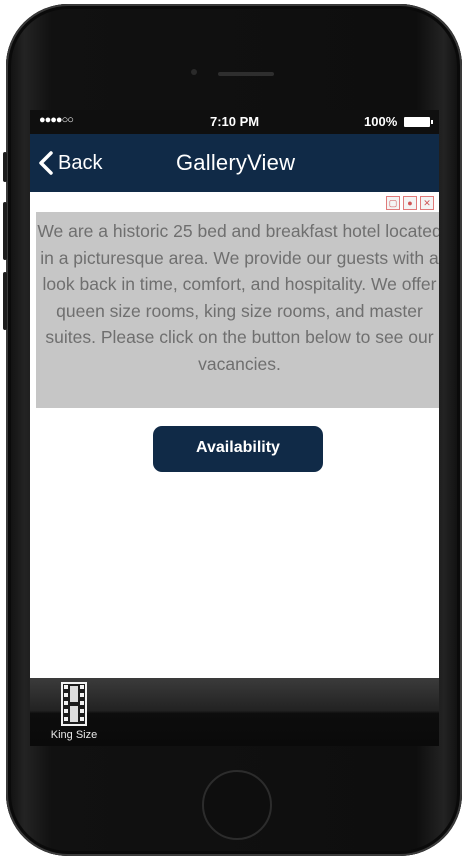  Describe the element at coordinates (56, 120) in the screenshot. I see `signal-strength: ●●●●○○` at that location.